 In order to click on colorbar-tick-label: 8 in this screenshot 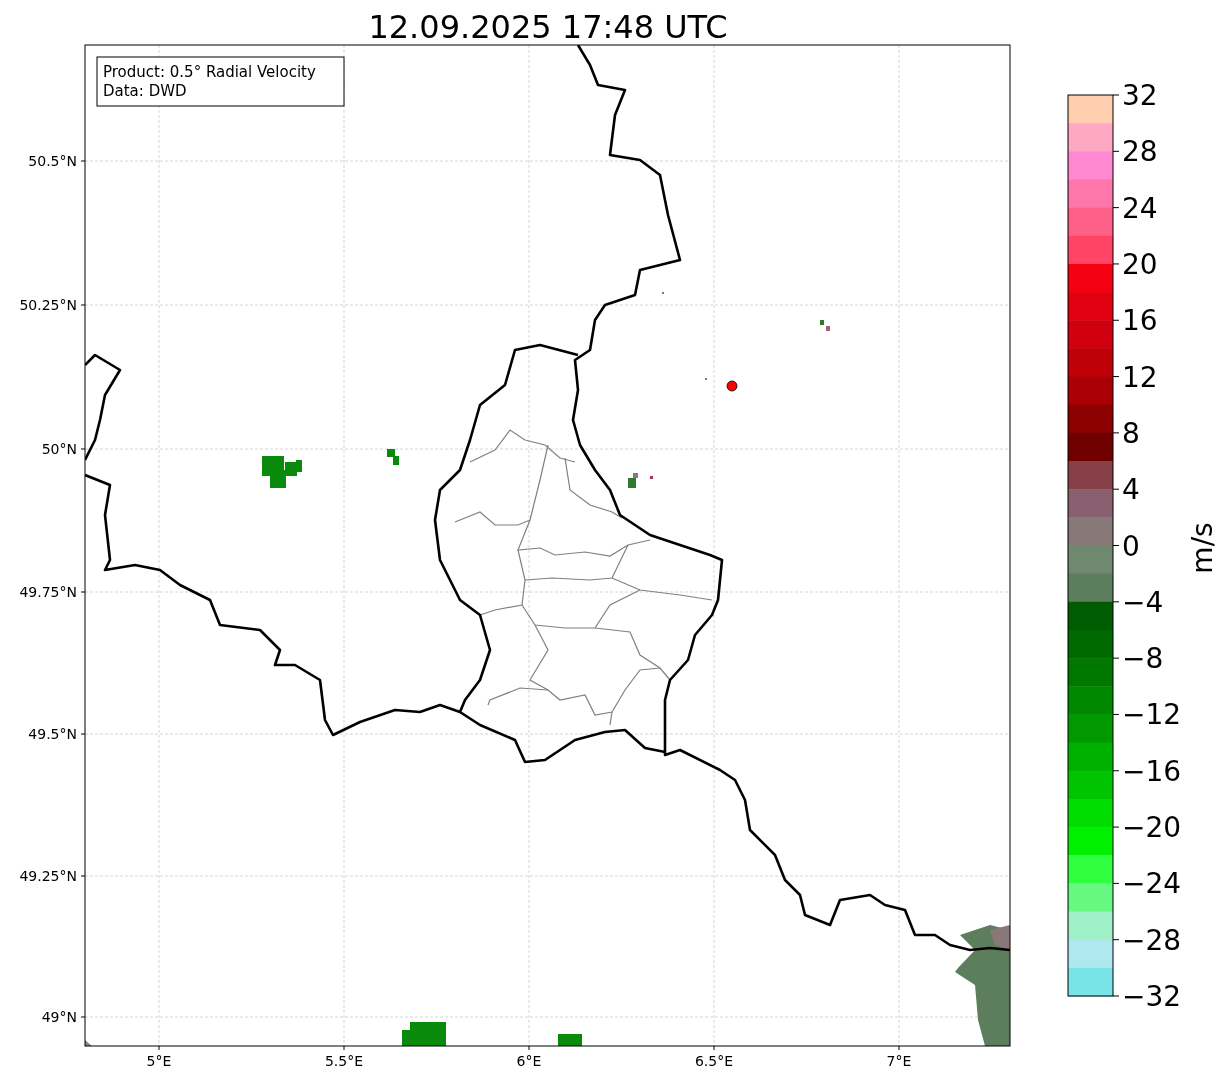, I will do `click(1131, 433)`.